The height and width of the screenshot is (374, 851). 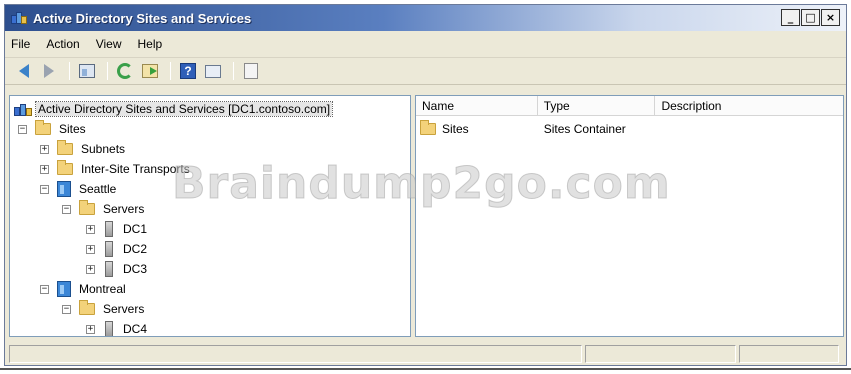 What do you see at coordinates (19, 18) in the screenshot?
I see `ad-sites-app-icon` at bounding box center [19, 18].